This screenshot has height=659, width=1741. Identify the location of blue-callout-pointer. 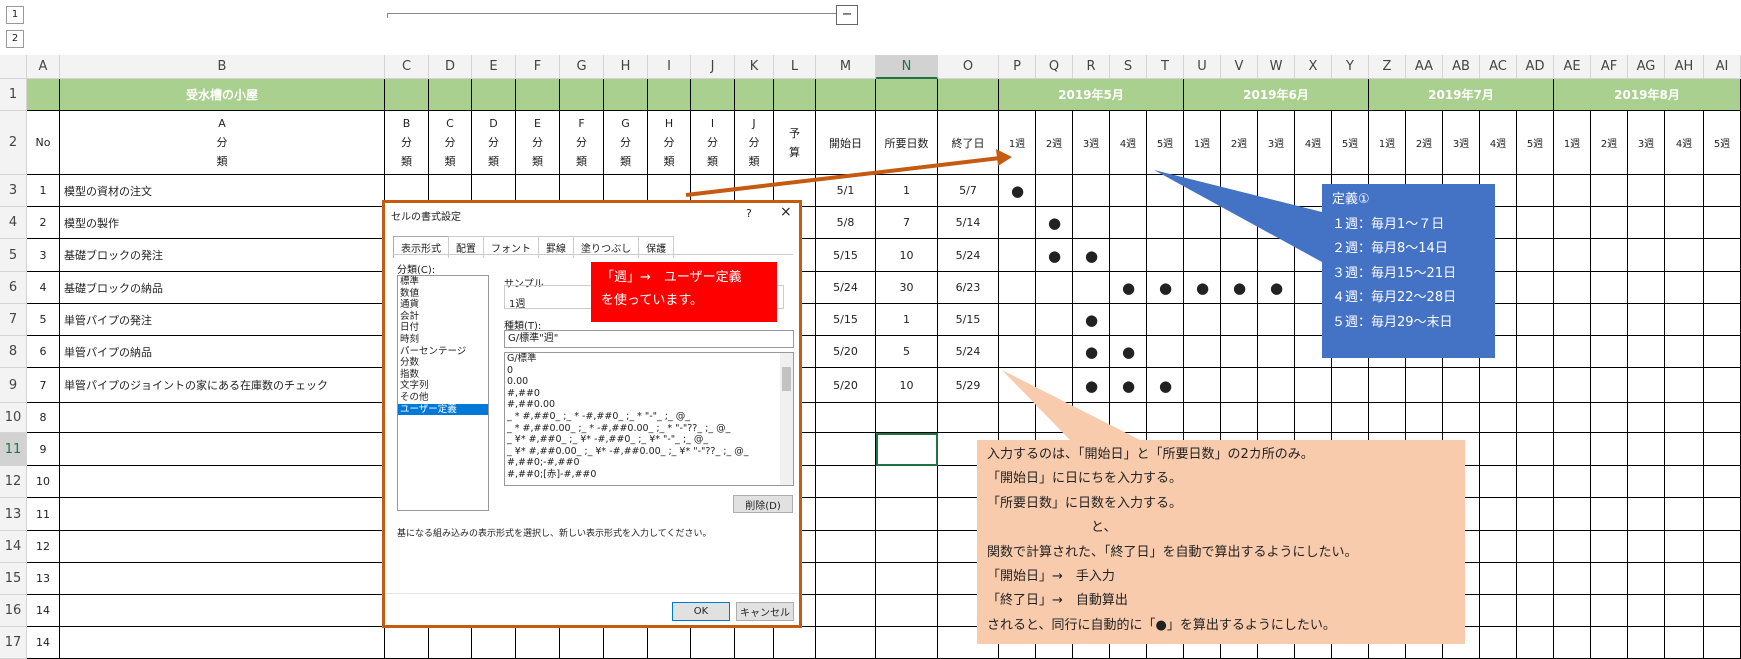
(1238, 216).